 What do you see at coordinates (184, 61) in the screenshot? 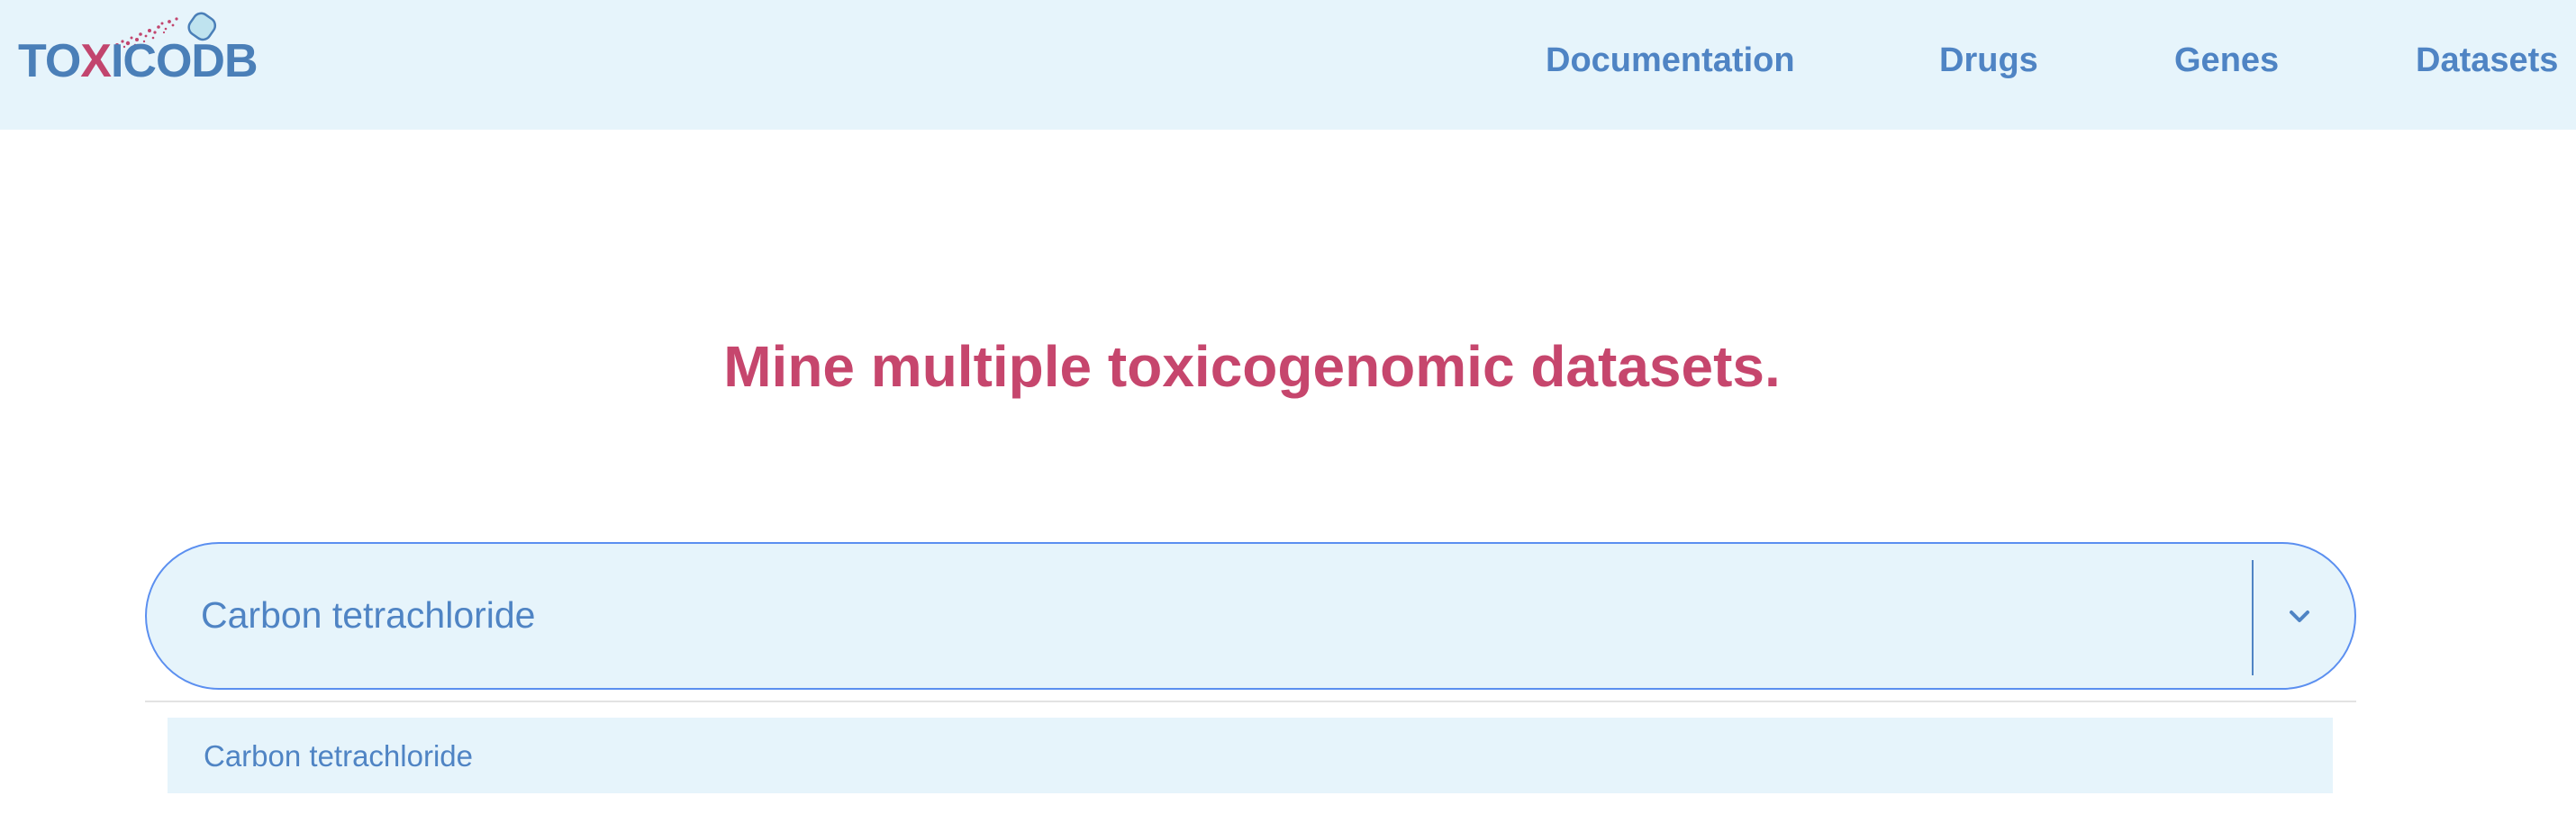
I see `logo-suffix: ICODB` at bounding box center [184, 61].